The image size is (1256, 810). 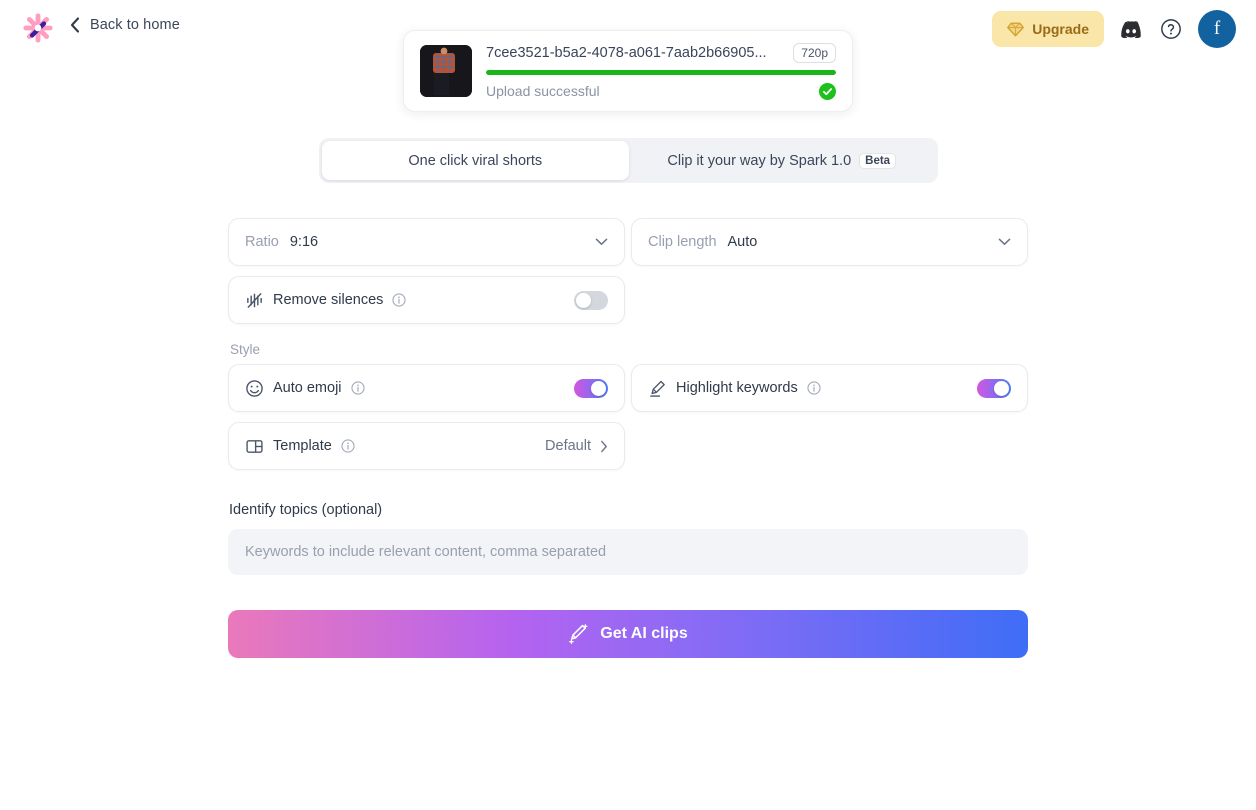 I want to click on dropdown-row: Ratio 9:16 Clip length Auto, so click(x=628, y=242).